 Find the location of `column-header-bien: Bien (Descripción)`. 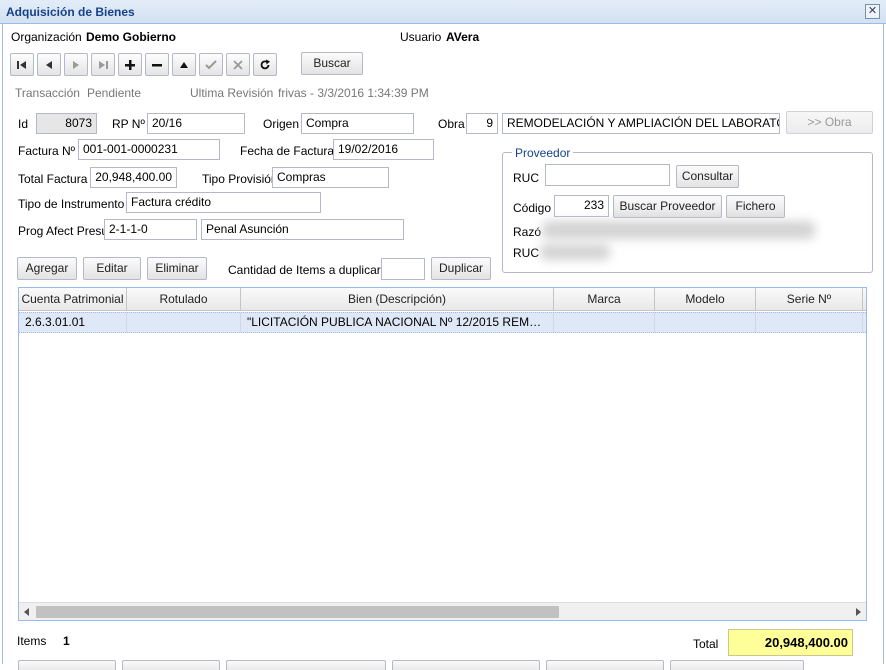

column-header-bien: Bien (Descripción) is located at coordinates (397, 299).